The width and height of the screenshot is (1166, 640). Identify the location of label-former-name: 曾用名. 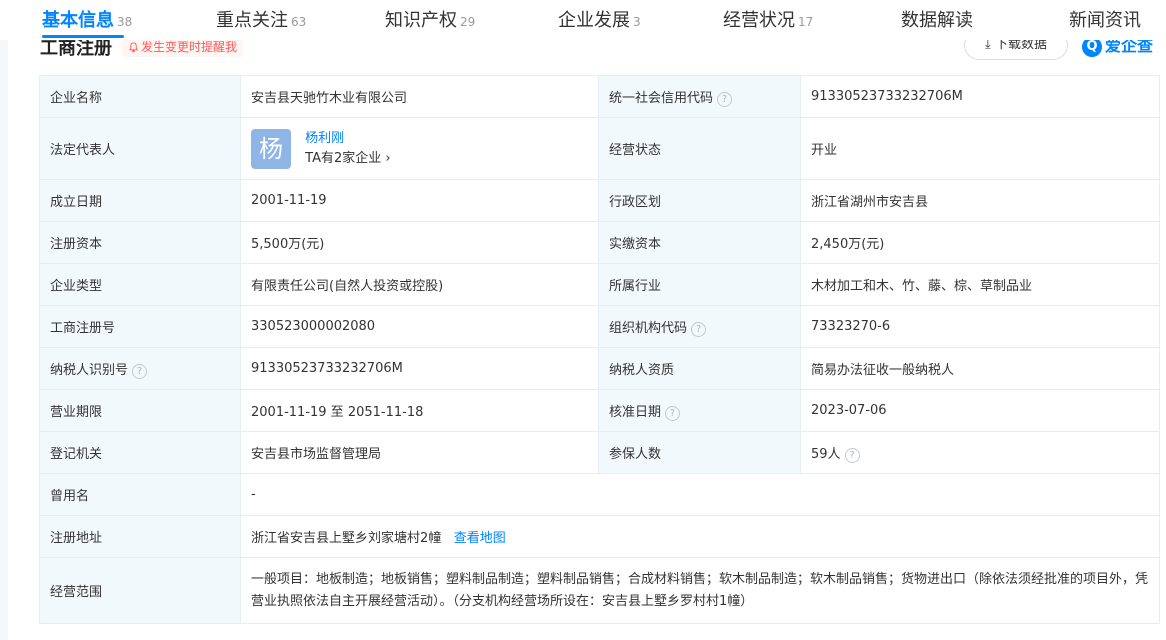
(140, 494).